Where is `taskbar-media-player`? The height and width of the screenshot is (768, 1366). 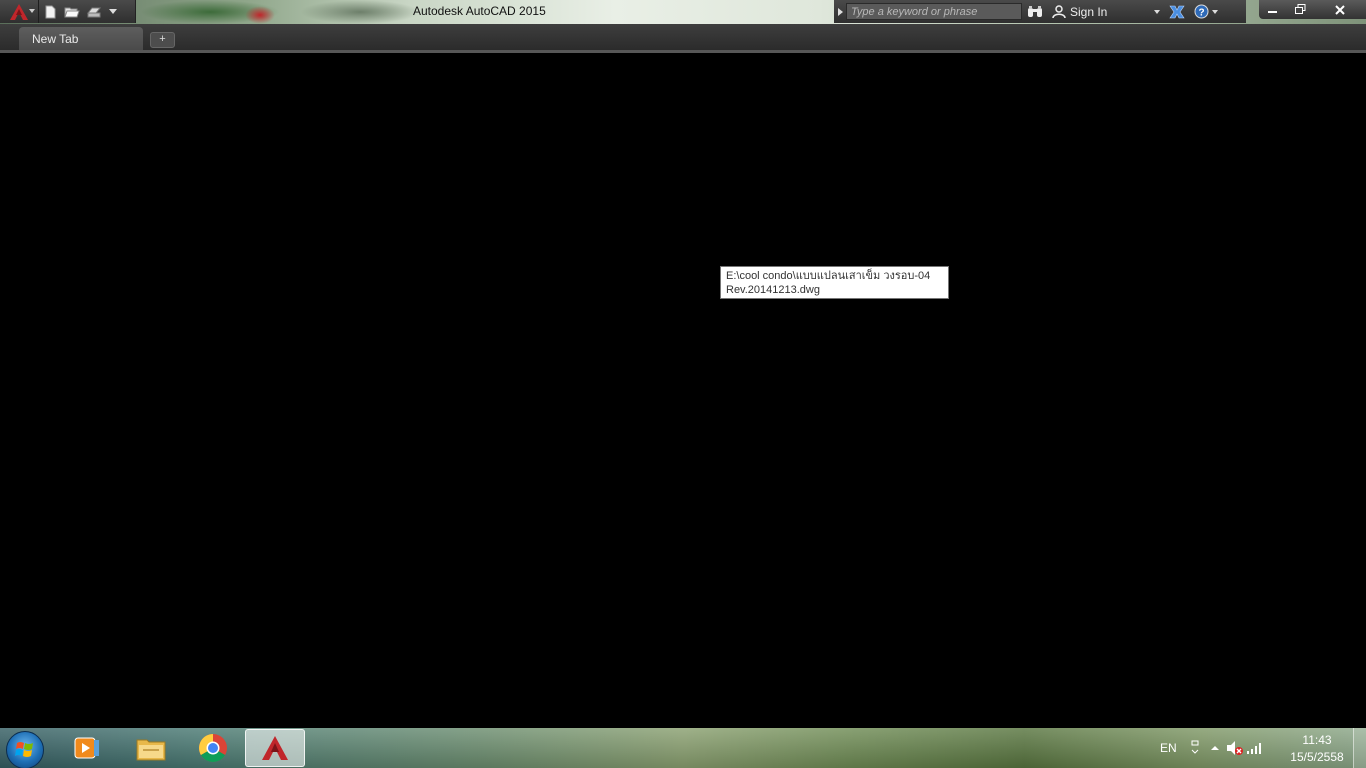 taskbar-media-player is located at coordinates (87, 748).